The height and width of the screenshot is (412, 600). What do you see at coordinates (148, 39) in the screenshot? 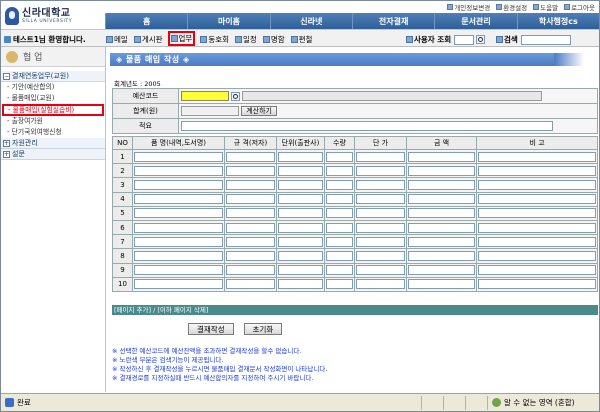
I see `tool-board: 게시판` at bounding box center [148, 39].